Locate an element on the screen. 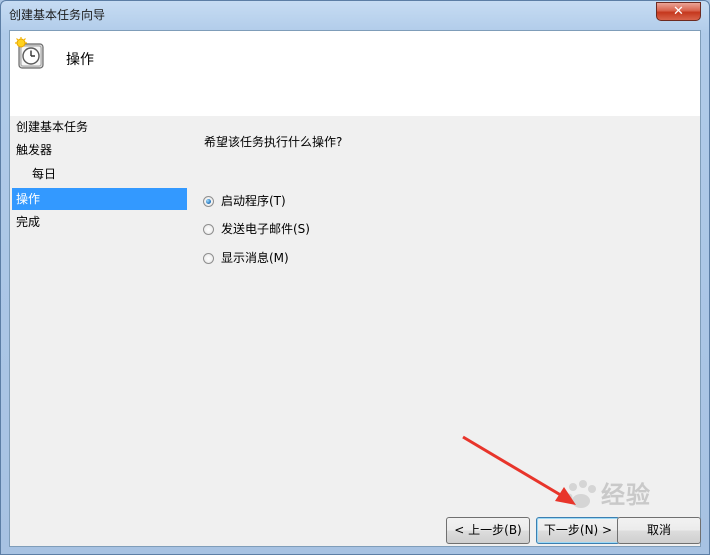 Image resolution: width=710 pixels, height=555 pixels. close-button: ✕ is located at coordinates (678, 11).